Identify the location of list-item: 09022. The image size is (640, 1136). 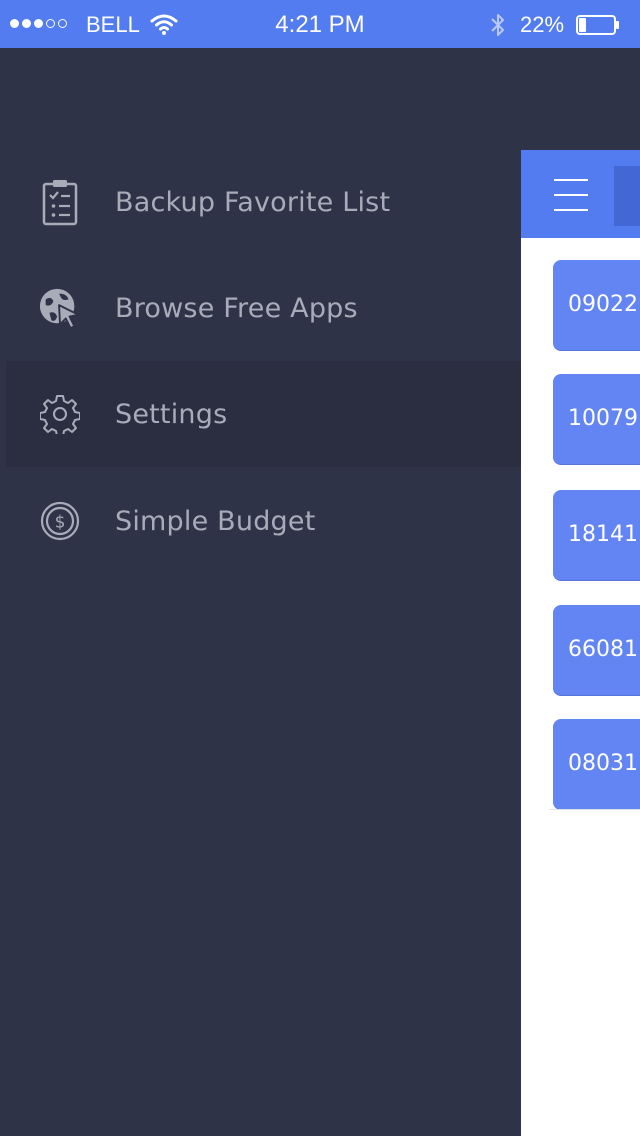
(596, 305).